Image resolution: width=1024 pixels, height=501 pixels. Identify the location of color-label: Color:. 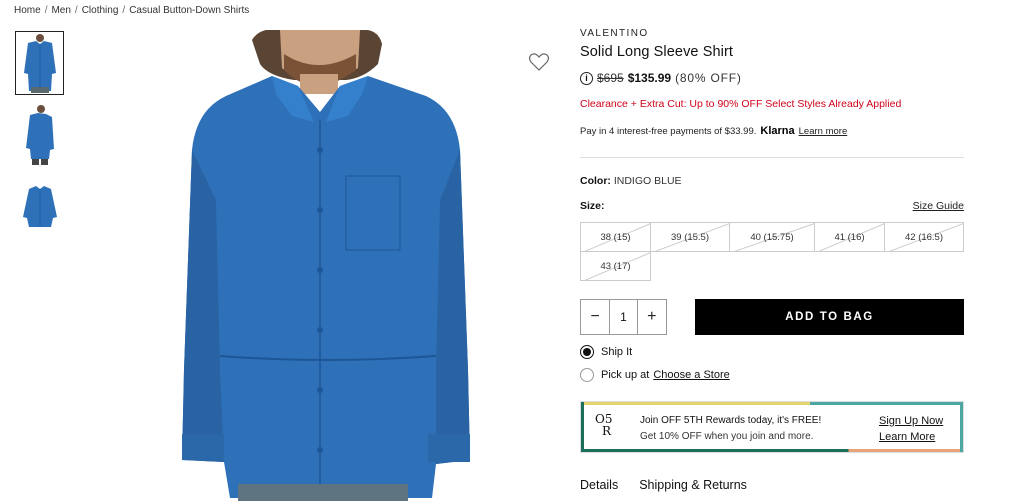
(595, 181).